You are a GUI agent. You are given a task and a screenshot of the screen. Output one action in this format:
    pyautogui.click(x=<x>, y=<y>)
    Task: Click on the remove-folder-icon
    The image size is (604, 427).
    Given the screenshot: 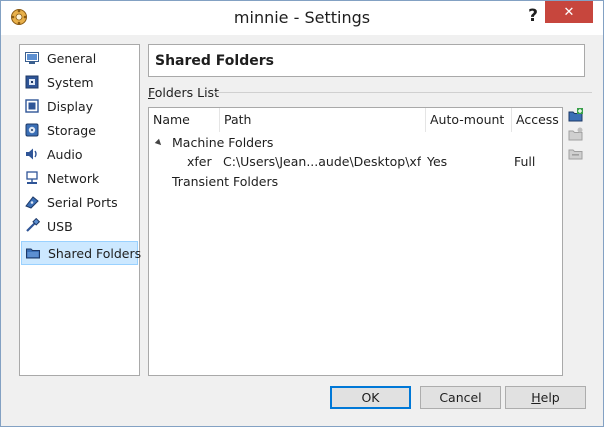 What is the action you would take?
    pyautogui.click(x=576, y=154)
    